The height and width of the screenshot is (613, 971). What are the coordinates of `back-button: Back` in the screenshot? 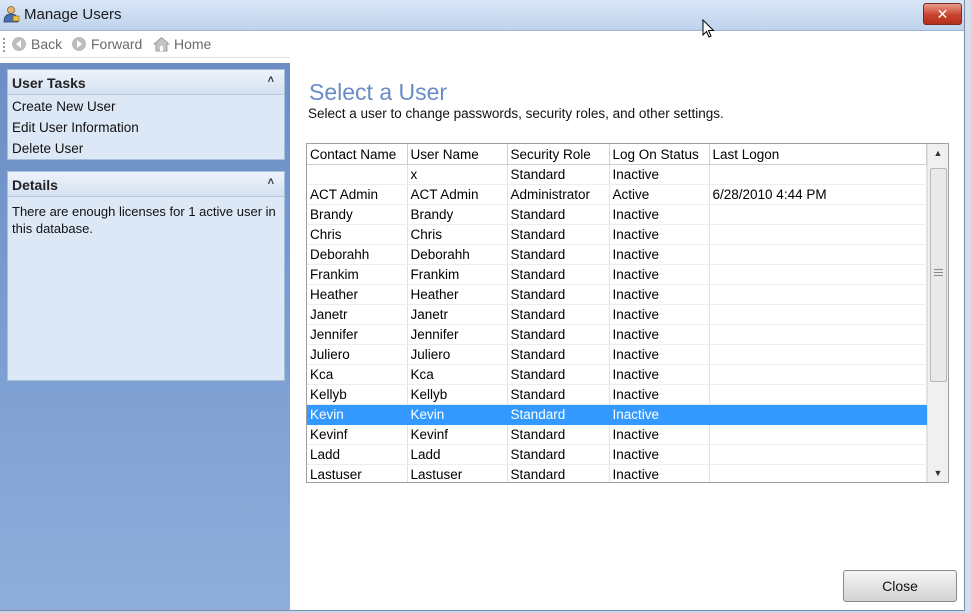 It's located at (36, 44).